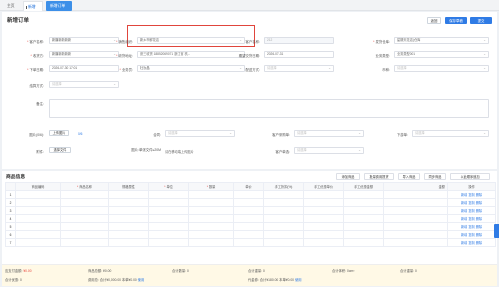 Image resolution: width=499 pixels, height=287 pixels. Describe the element at coordinates (33, 10) in the screenshot. I see `tab-new-order: 新增订单` at that location.